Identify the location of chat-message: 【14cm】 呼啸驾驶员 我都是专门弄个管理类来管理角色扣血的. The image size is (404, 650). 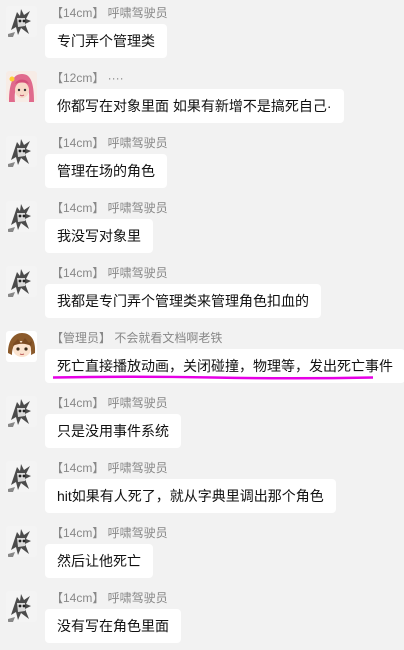
(202, 292).